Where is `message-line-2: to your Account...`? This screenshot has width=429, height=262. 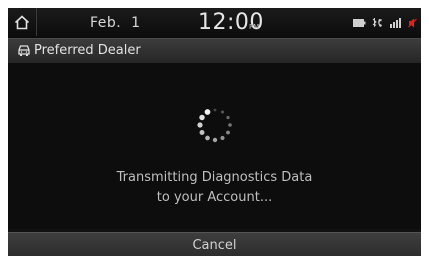
message-line-2: to your Account... is located at coordinates (214, 197).